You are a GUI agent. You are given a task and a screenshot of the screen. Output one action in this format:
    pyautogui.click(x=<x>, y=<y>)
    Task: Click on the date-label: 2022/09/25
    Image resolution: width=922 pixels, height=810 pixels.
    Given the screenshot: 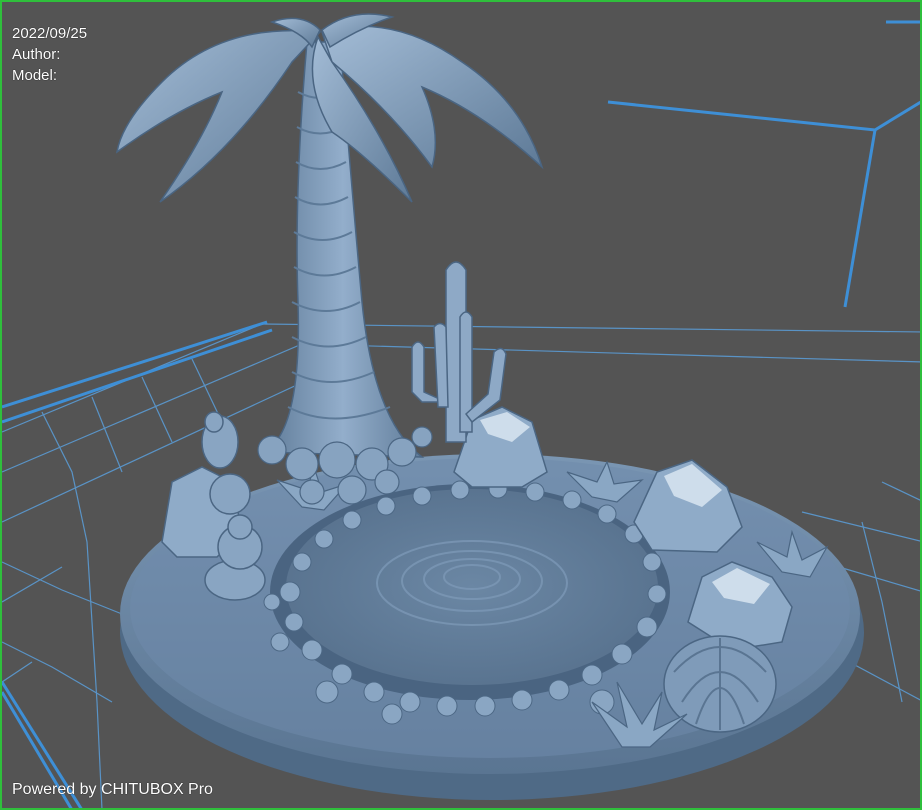 What is the action you would take?
    pyautogui.click(x=50, y=33)
    